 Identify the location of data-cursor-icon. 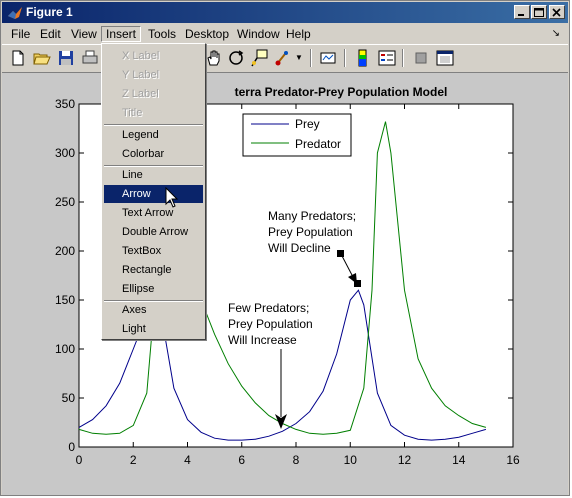
(259, 58).